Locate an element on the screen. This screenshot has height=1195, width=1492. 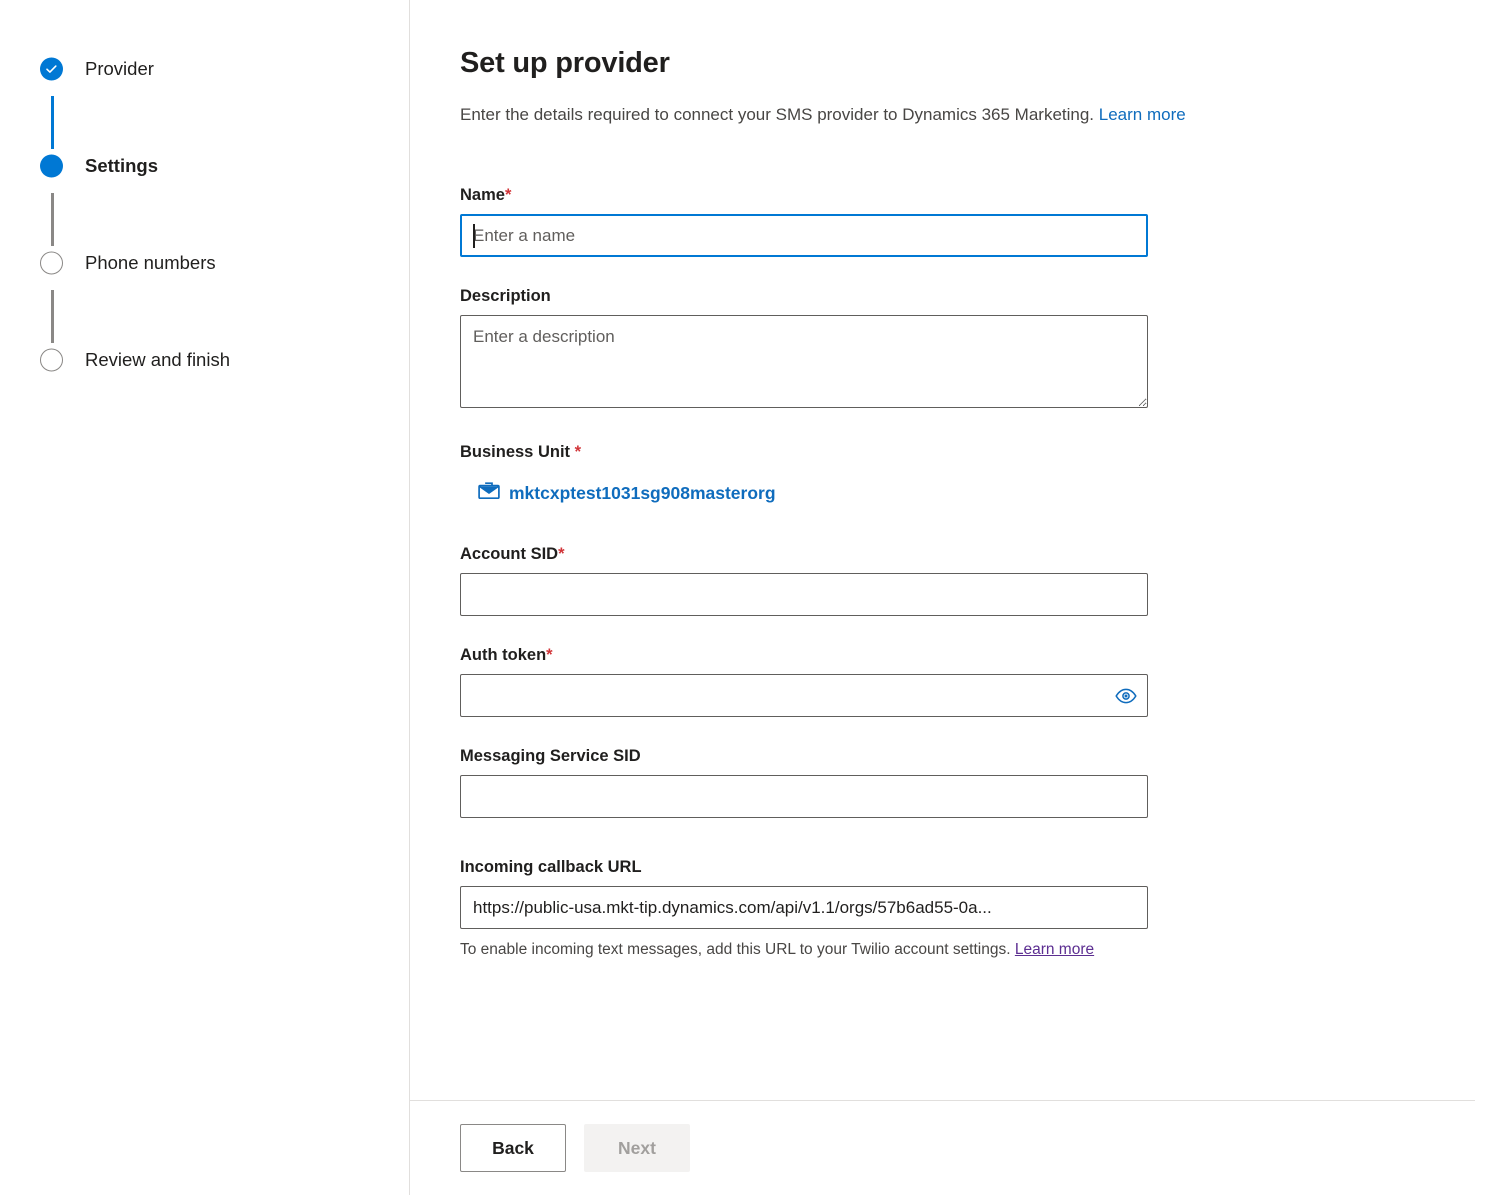
account-sid-input is located at coordinates (804, 594).